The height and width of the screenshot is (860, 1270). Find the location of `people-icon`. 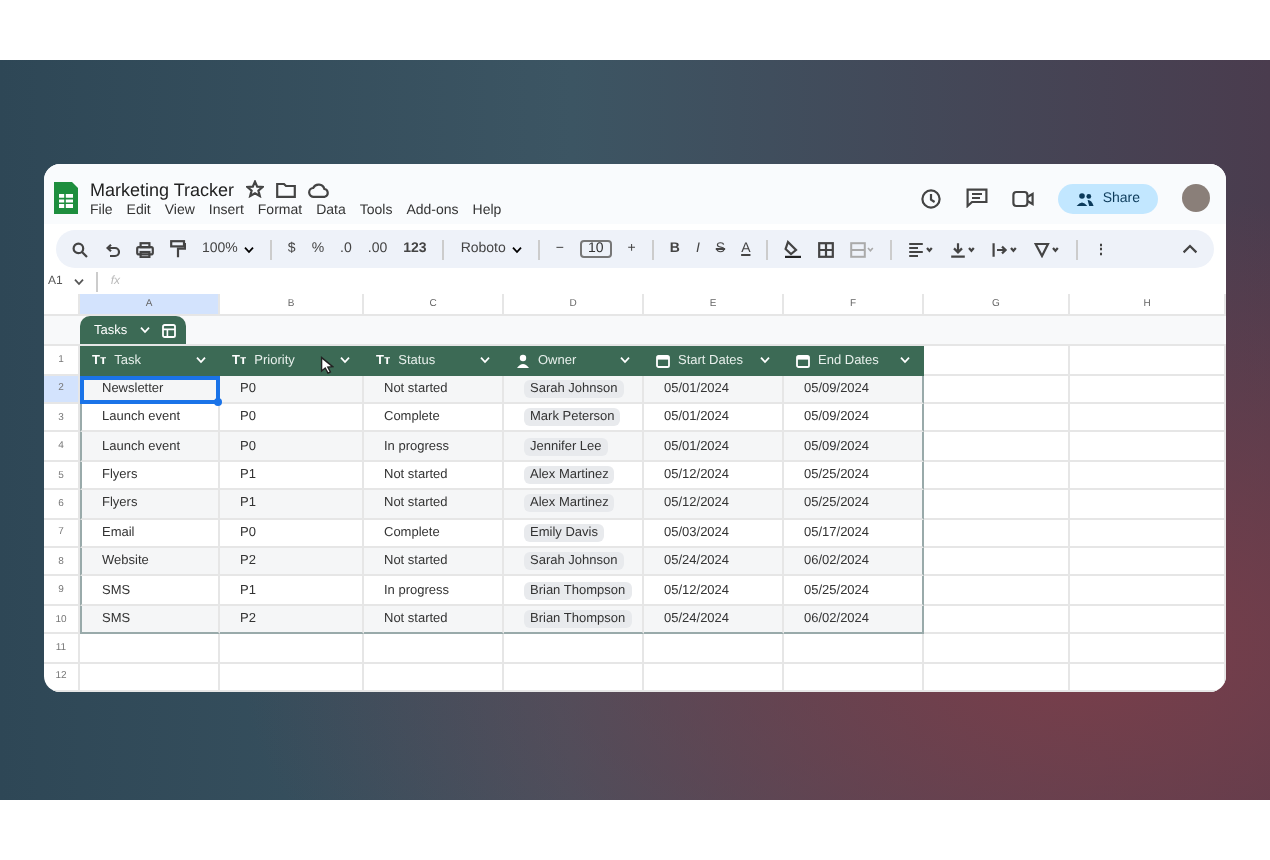

people-icon is located at coordinates (1085, 198).